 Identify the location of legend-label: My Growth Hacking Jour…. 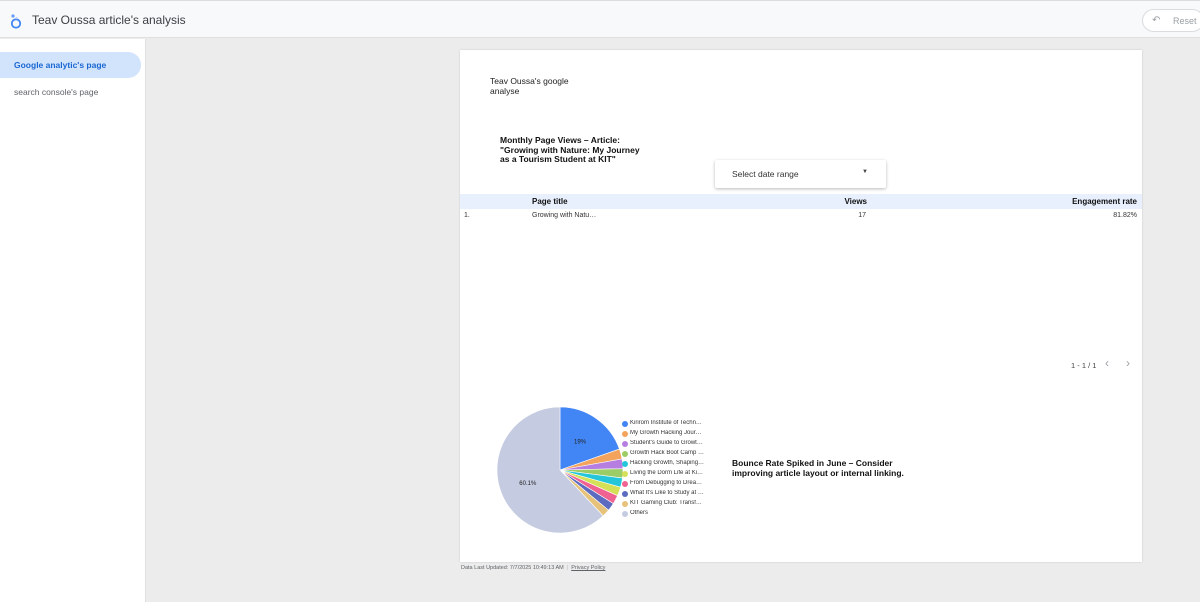
(666, 433).